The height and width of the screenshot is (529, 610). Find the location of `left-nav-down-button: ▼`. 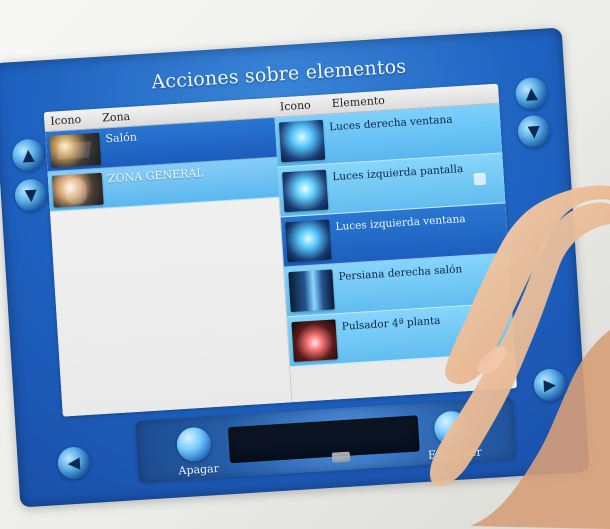

left-nav-down-button: ▼ is located at coordinates (30, 195).